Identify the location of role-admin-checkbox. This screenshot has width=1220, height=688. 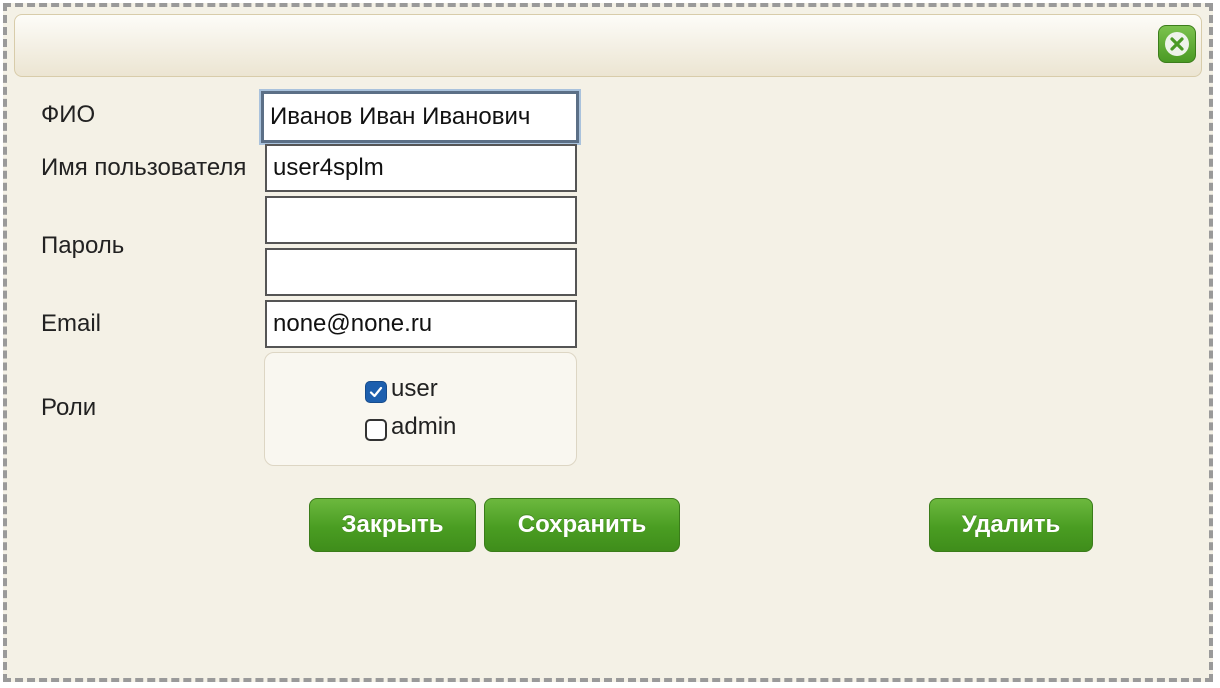
(376, 430).